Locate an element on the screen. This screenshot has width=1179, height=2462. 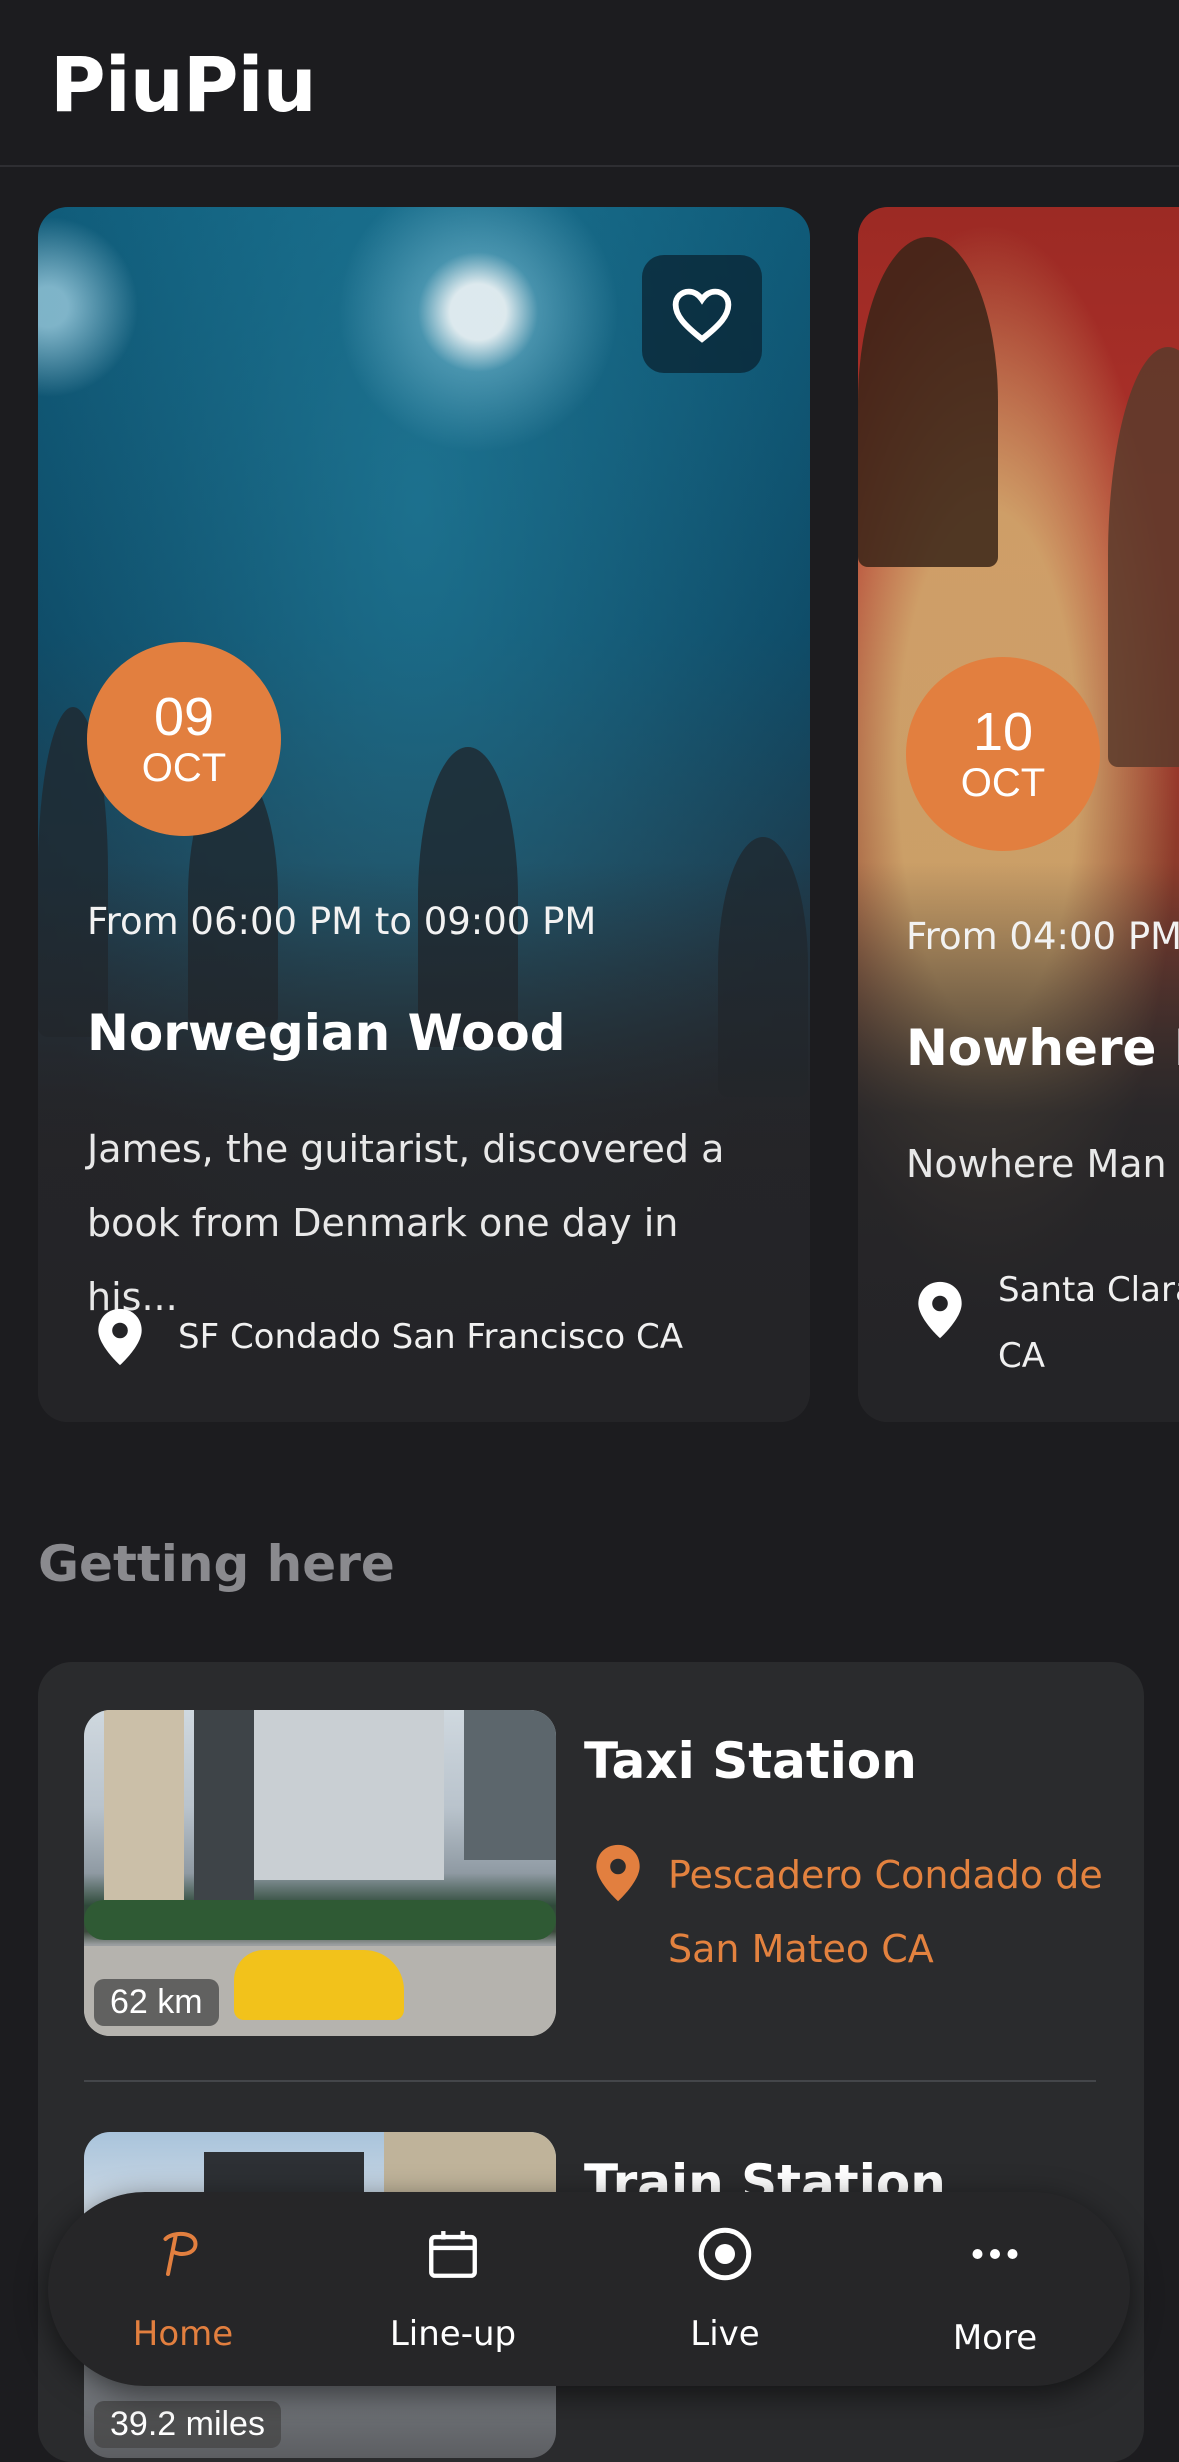
station-name: Taxi Station is located at coordinates (750, 1761).